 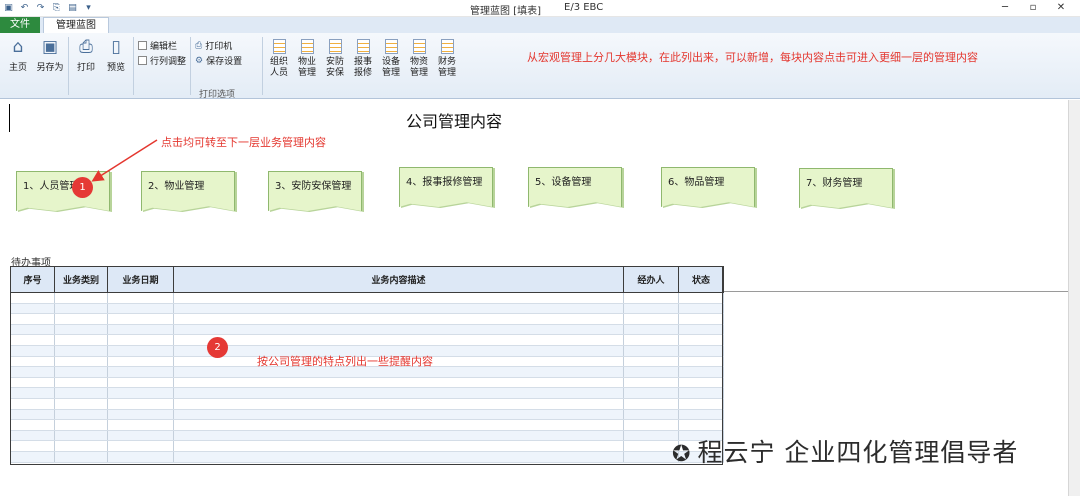 What do you see at coordinates (157, 45) in the screenshot?
I see `edit-bar-checkbox: 编辑栏` at bounding box center [157, 45].